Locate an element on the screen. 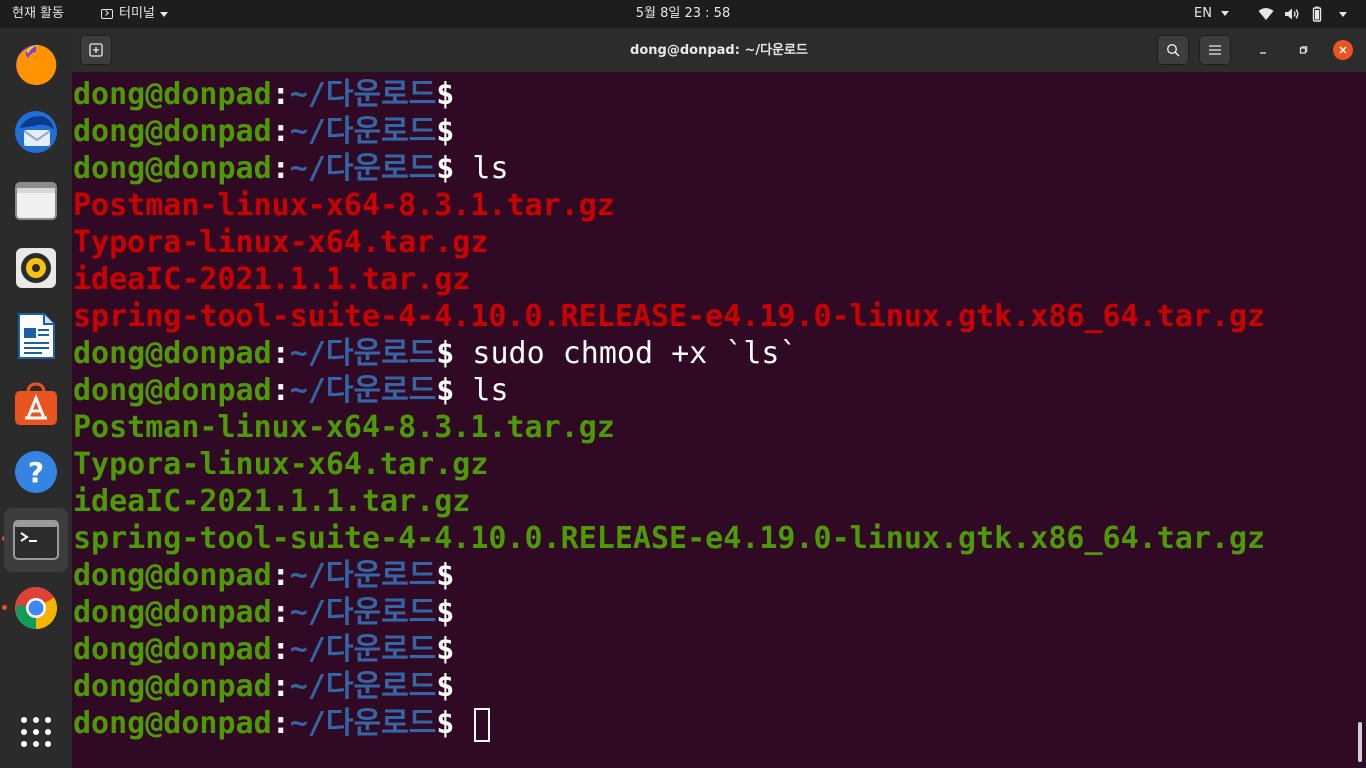 The width and height of the screenshot is (1366, 768). dock-chrome is located at coordinates (36, 608).